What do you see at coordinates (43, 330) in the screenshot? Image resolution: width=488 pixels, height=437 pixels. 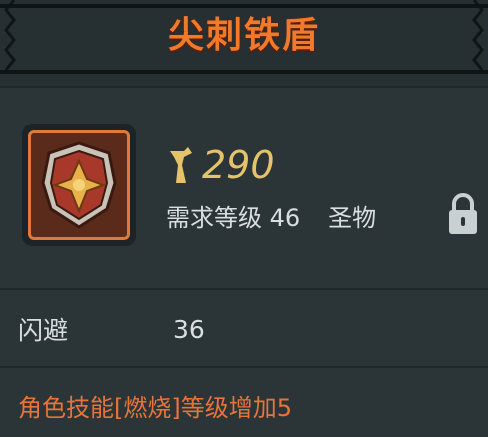 I see `stat-name: 闪避` at bounding box center [43, 330].